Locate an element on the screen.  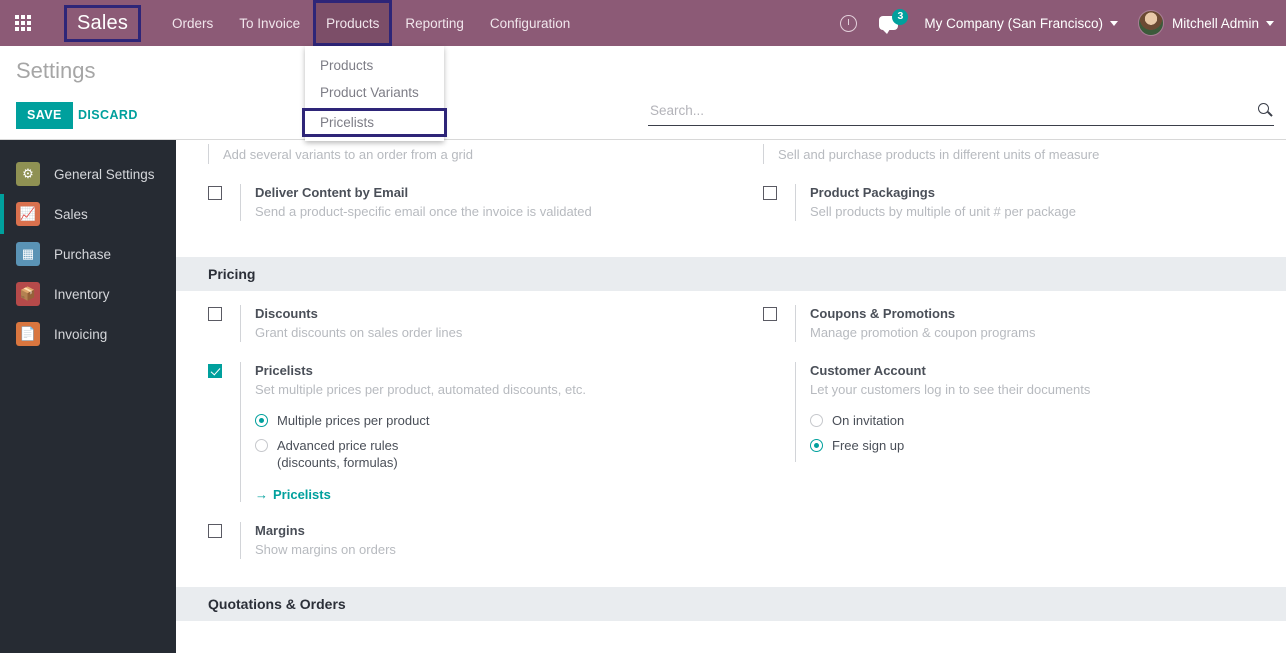
radio-option-multiple-prices-per-product: Multiple prices per product is located at coordinates (482, 420).